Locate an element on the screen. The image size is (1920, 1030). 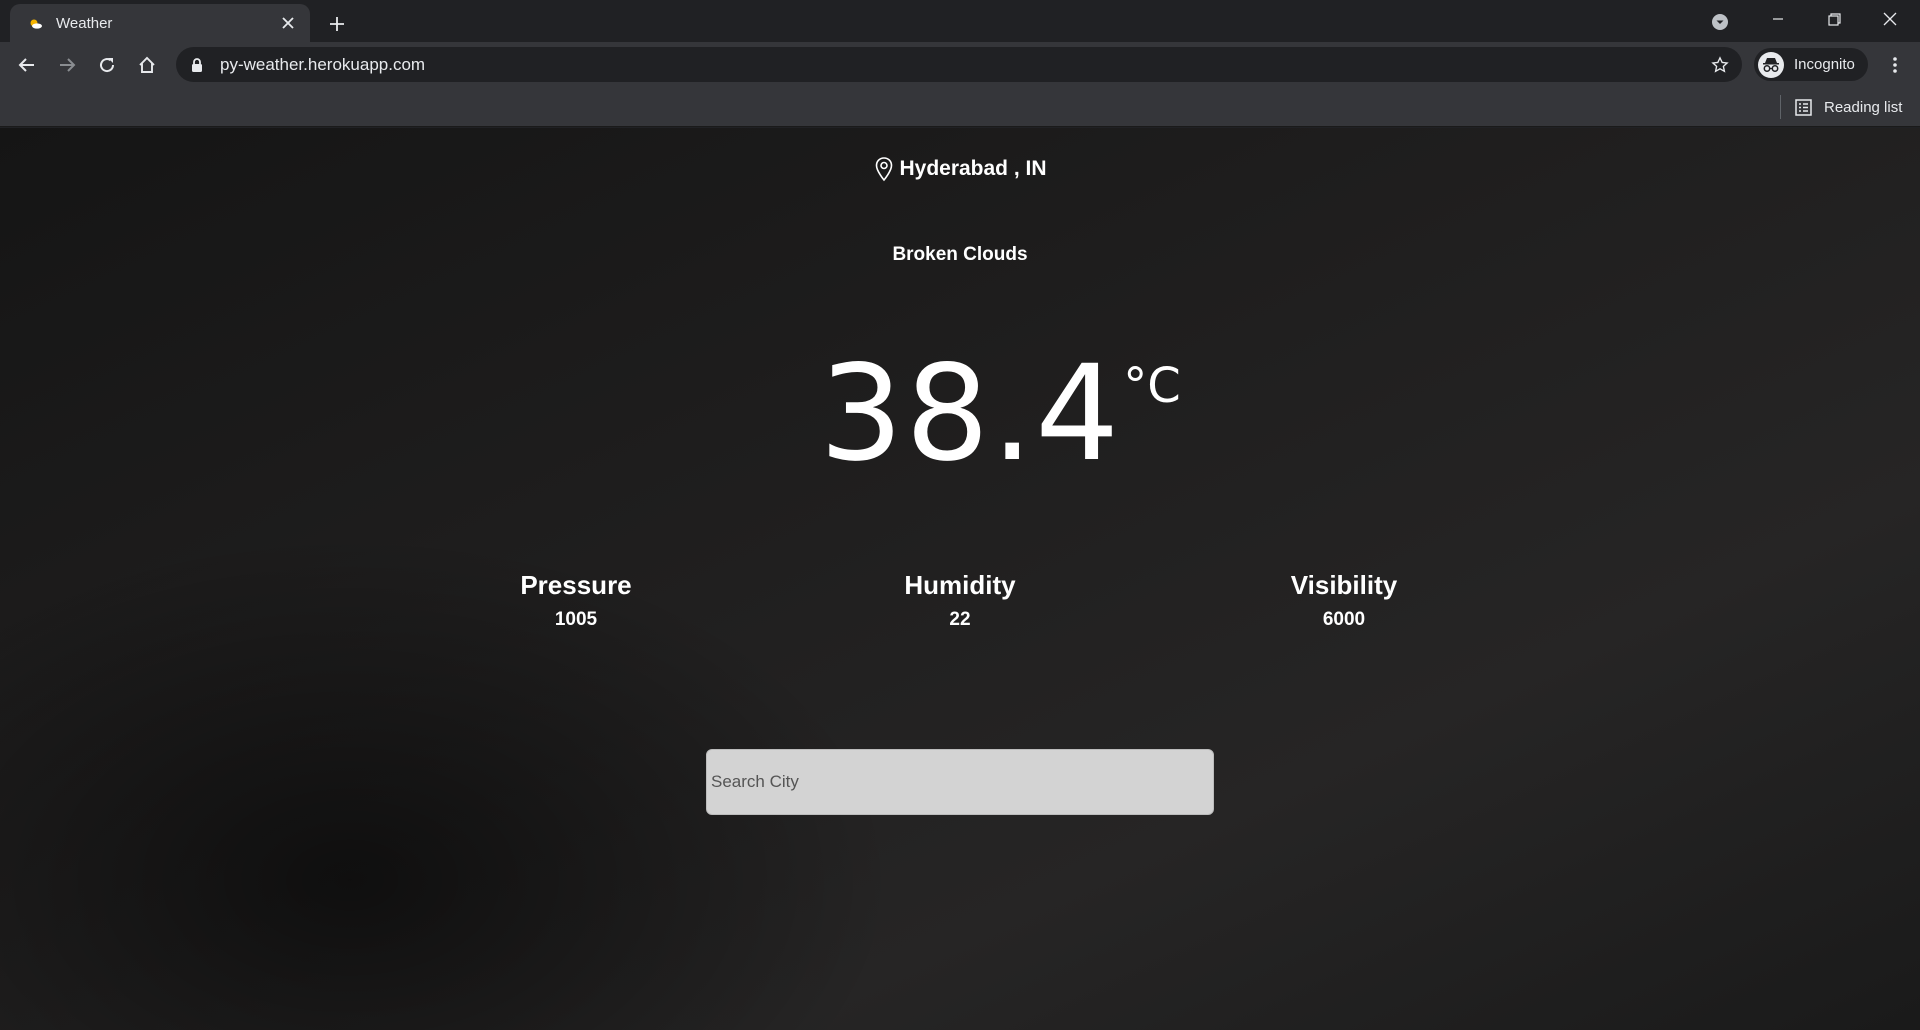
home-button is located at coordinates (147, 65).